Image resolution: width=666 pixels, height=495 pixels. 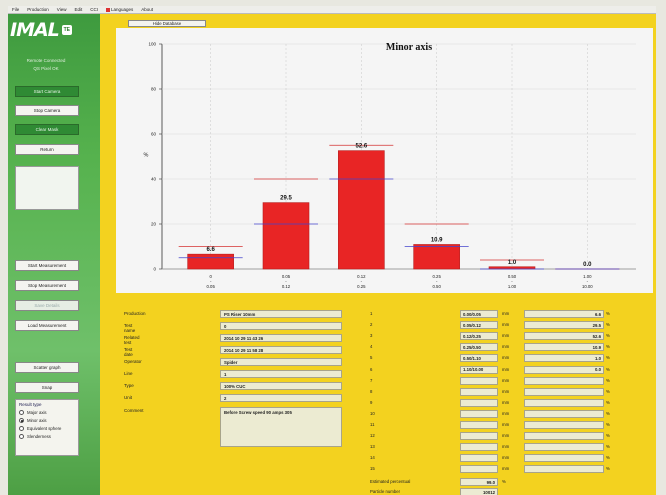 I want to click on footer-value-field: 99.0, so click(x=479, y=482).